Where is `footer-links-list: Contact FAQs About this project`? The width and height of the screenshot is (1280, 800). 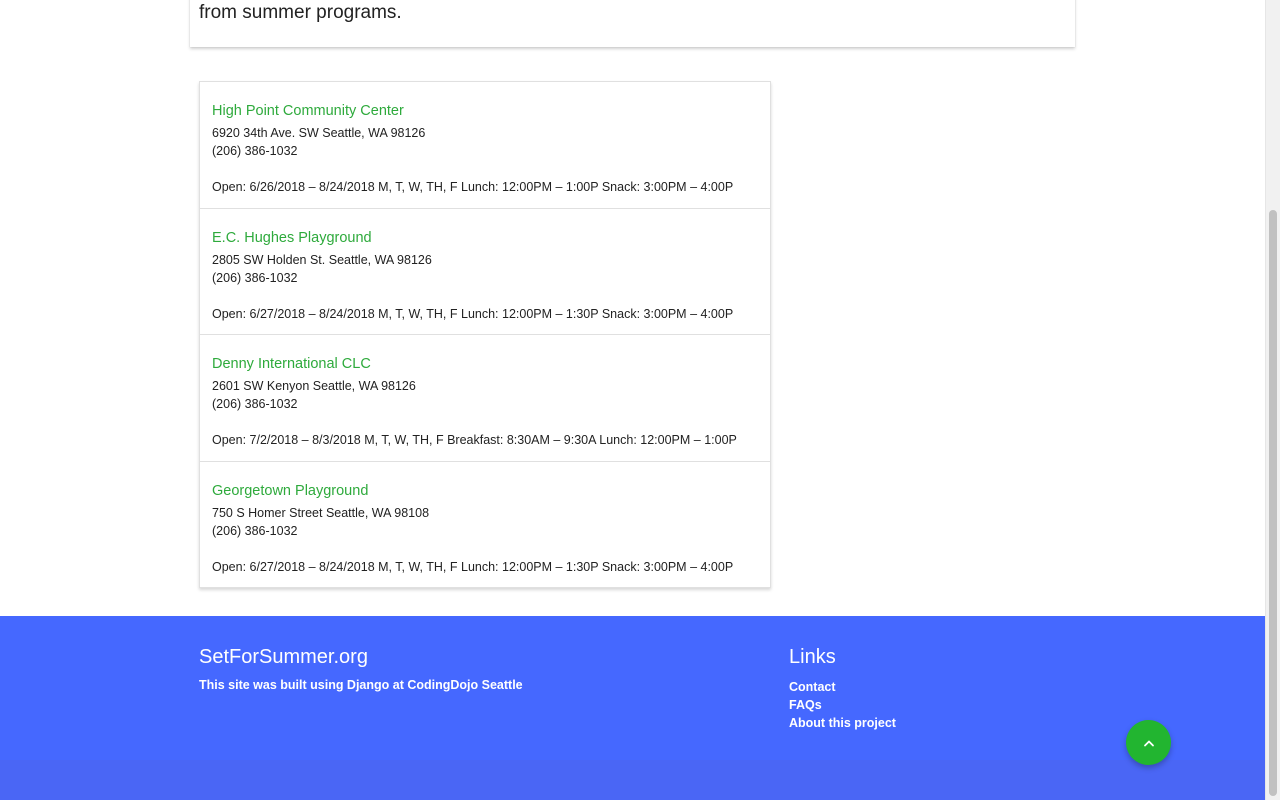 footer-links-list: Contact FAQs About this project is located at coordinates (842, 705).